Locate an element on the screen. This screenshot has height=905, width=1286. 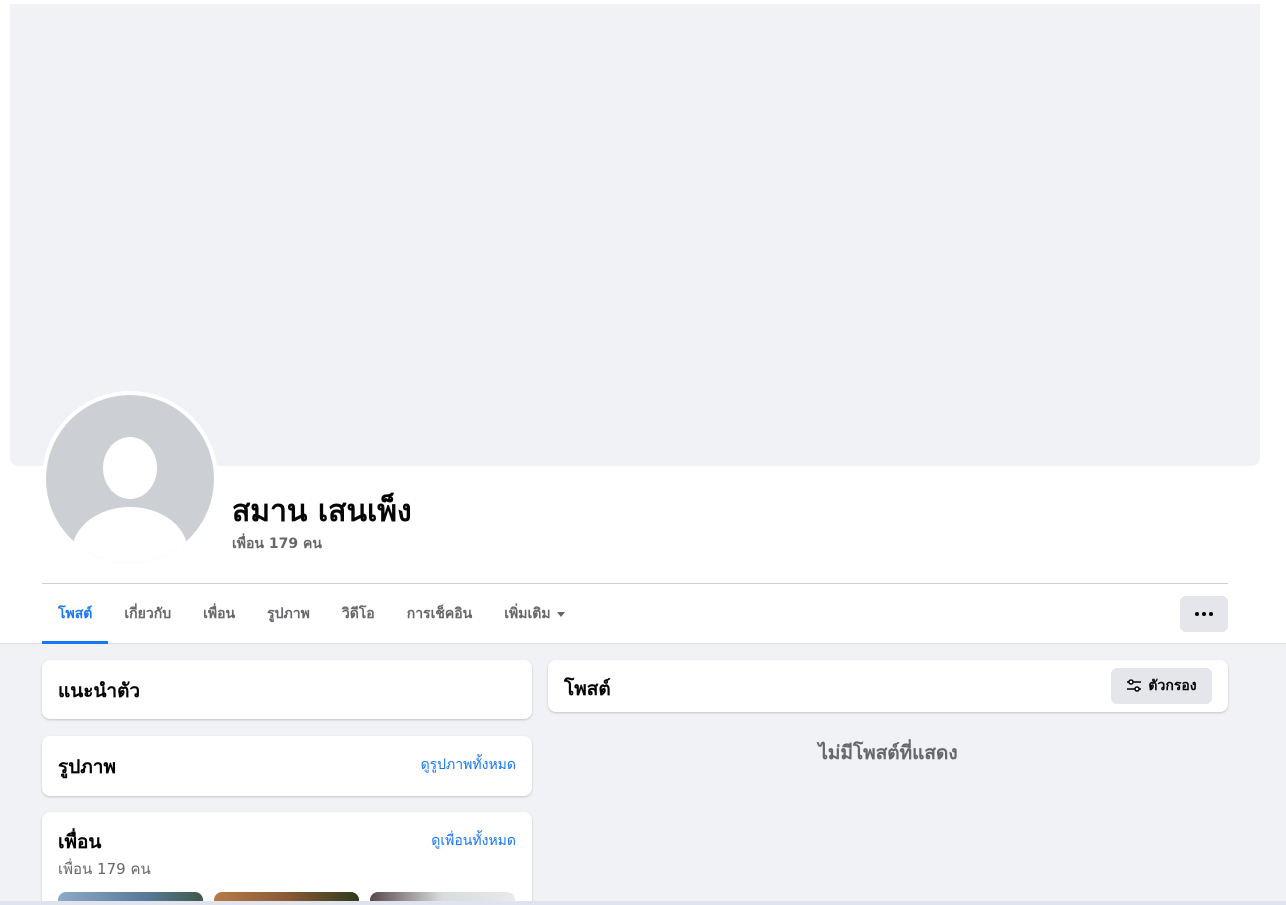
tab-friends: เพื่อน is located at coordinates (219, 614).